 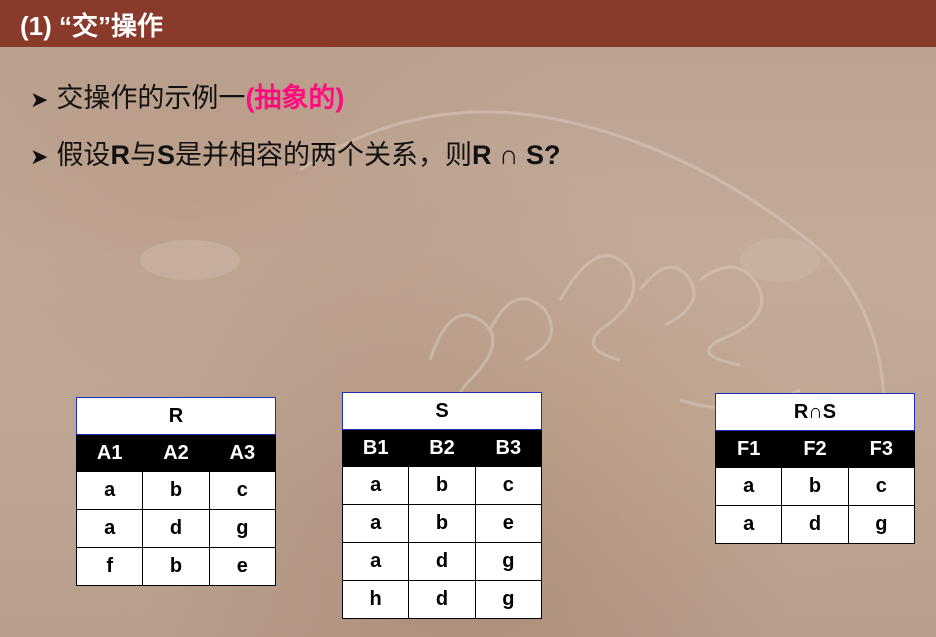 I want to click on relation-s-label: S, so click(x=165, y=155).